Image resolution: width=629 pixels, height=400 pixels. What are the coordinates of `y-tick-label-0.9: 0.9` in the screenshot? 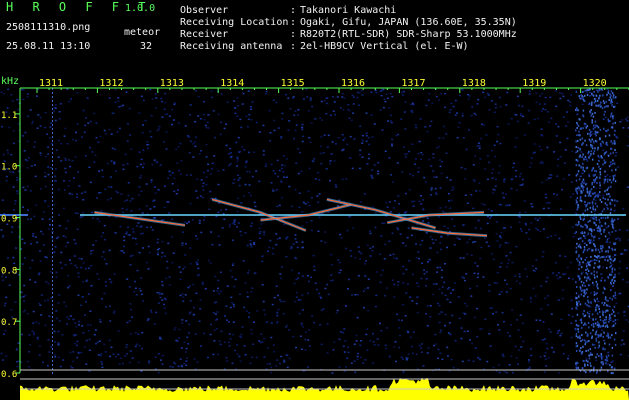 It's located at (9, 220).